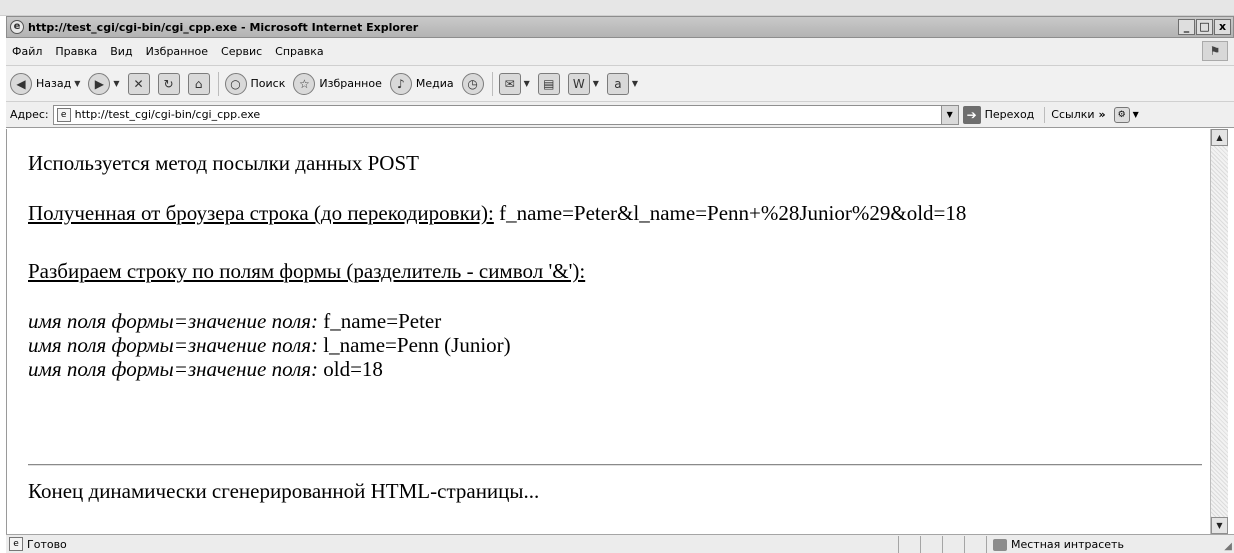  What do you see at coordinates (617, 8) in the screenshot?
I see `background-strip` at bounding box center [617, 8].